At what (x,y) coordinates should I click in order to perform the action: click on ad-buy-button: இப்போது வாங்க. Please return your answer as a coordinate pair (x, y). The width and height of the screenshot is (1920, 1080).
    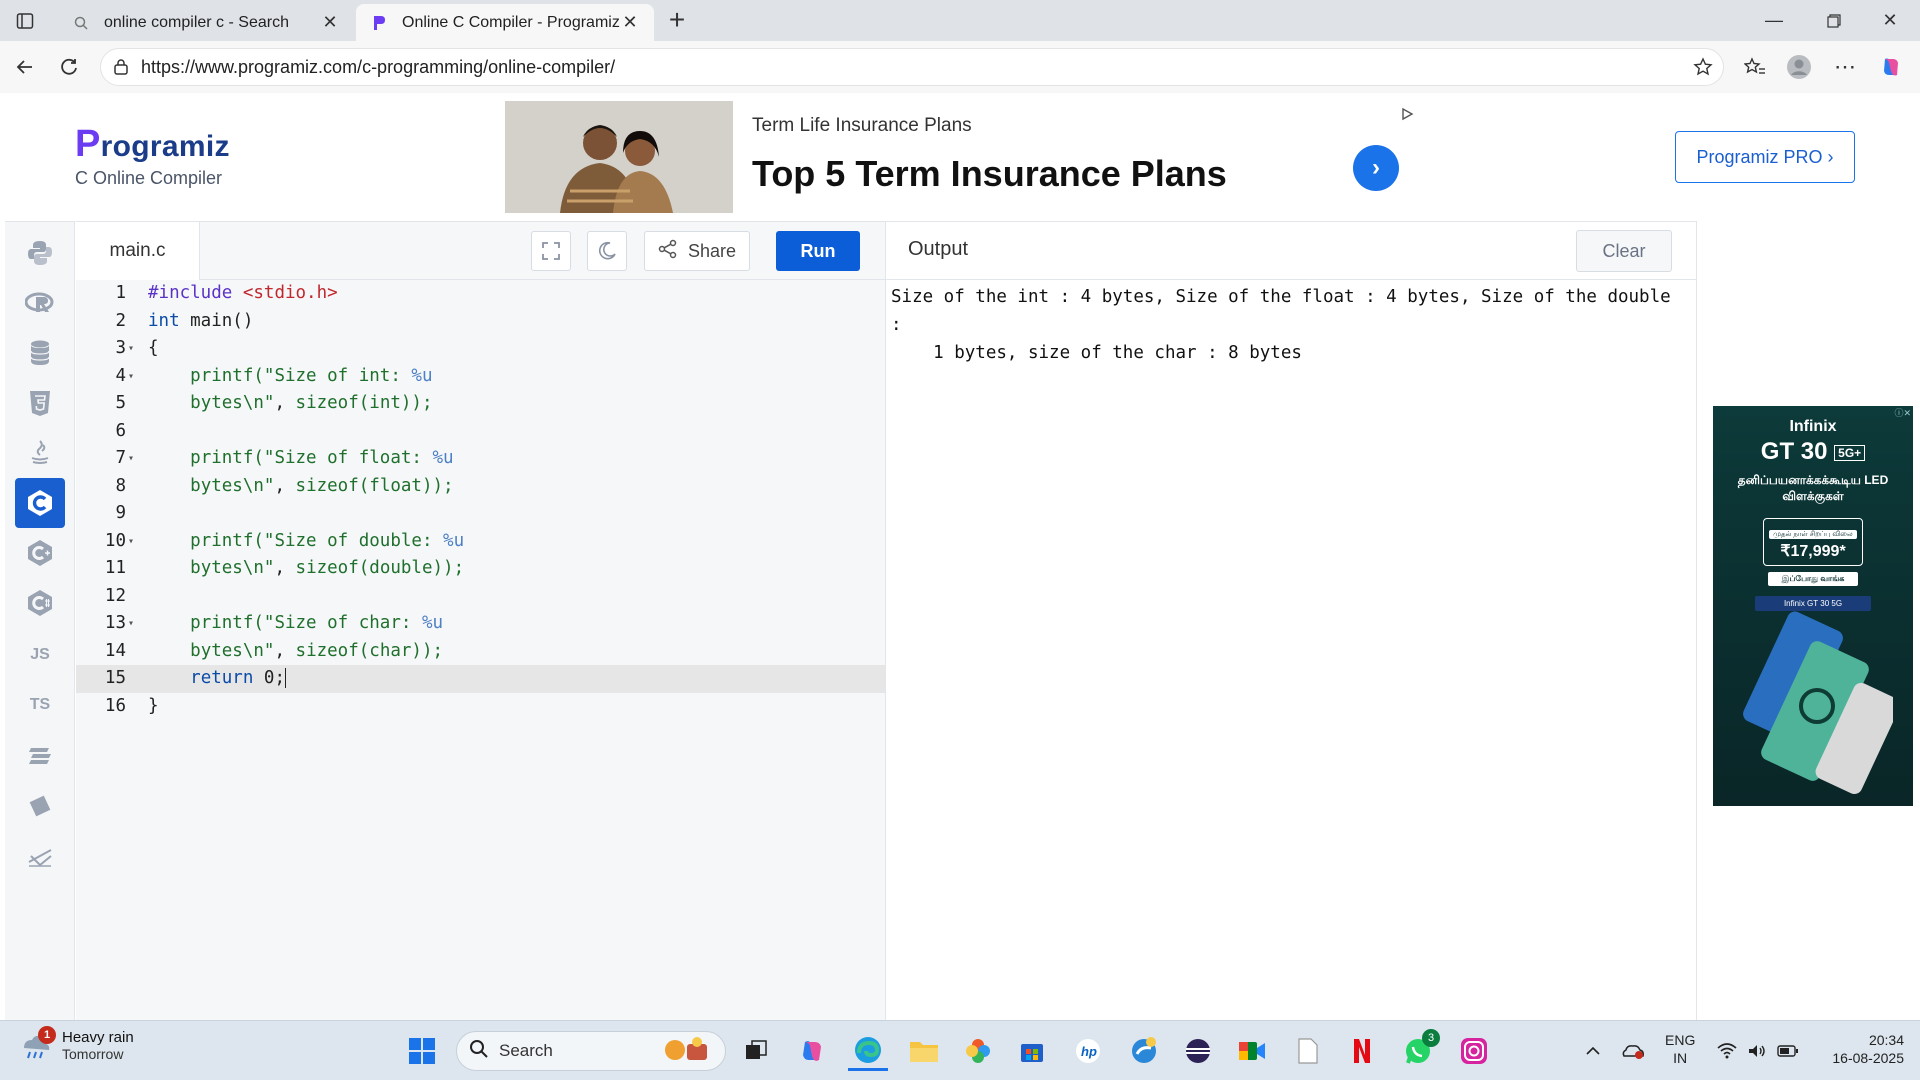
    Looking at the image, I should click on (1813, 579).